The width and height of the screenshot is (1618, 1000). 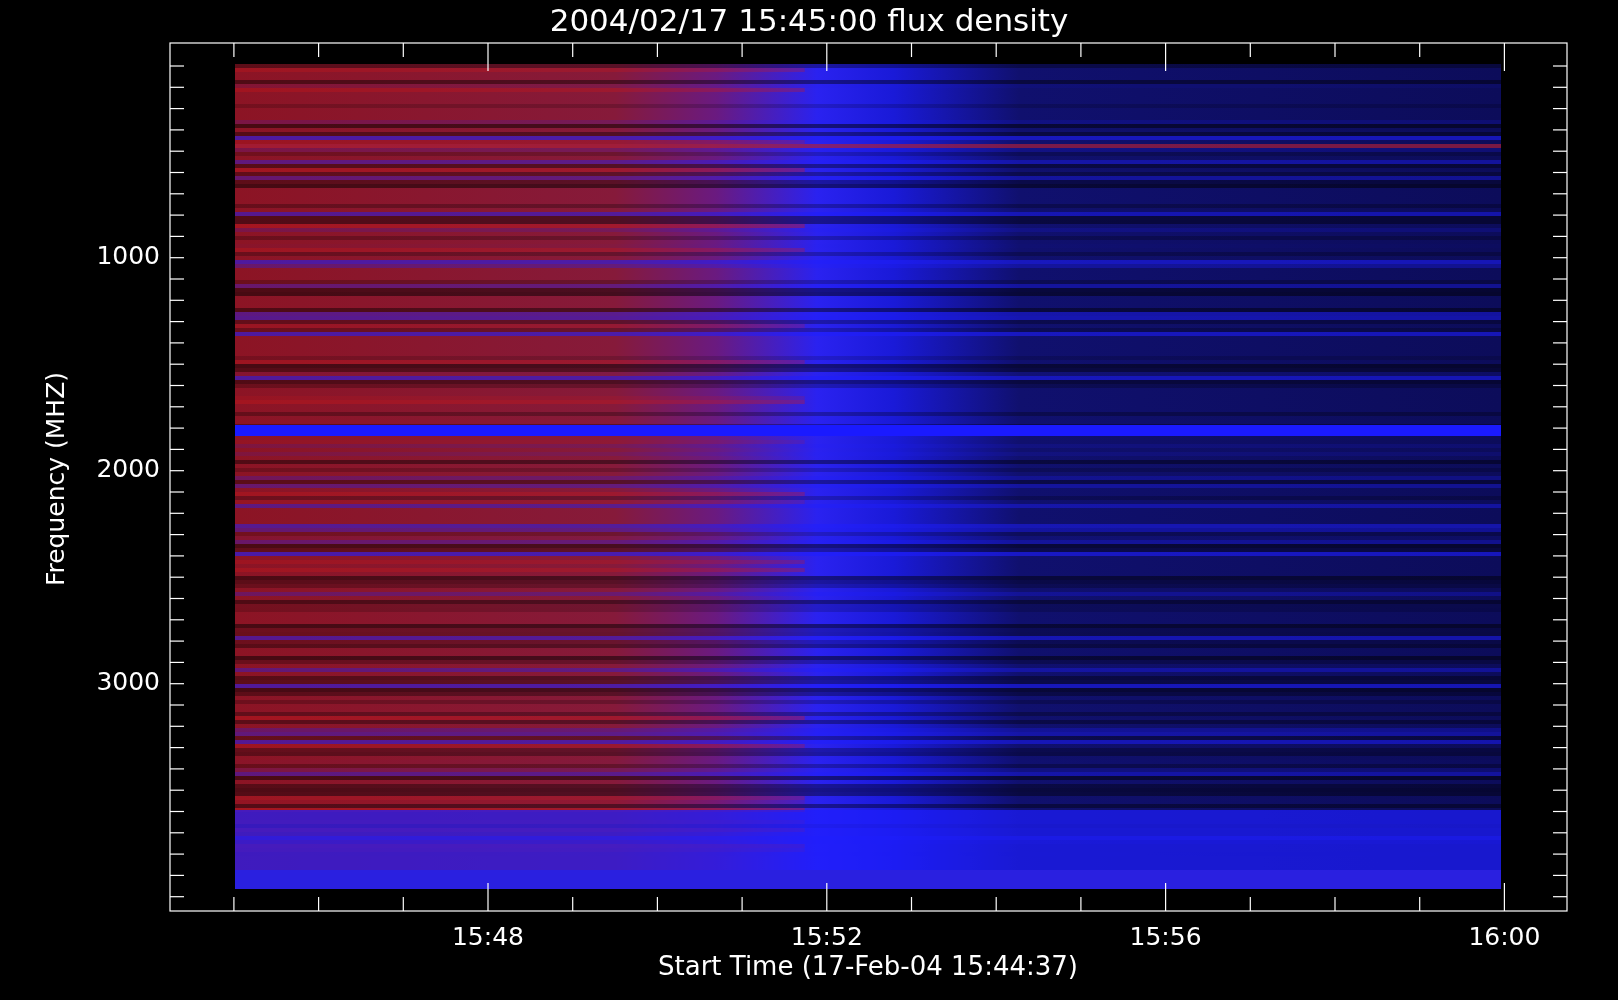 What do you see at coordinates (868, 966) in the screenshot?
I see `x-axis-title: Start Time (17-Feb-04 15:44:37)` at bounding box center [868, 966].